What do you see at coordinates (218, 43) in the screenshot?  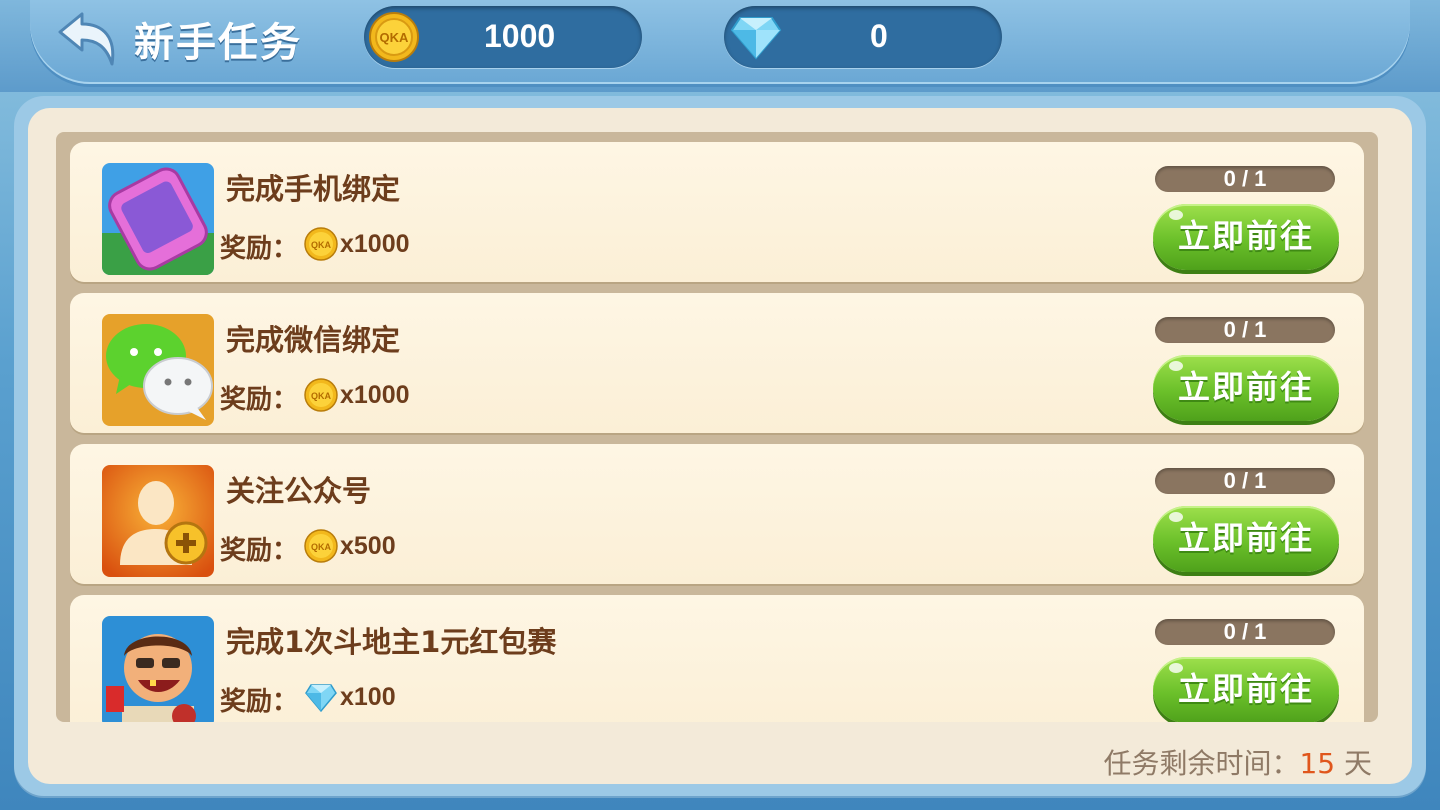 I see `page-title: 新手任务` at bounding box center [218, 43].